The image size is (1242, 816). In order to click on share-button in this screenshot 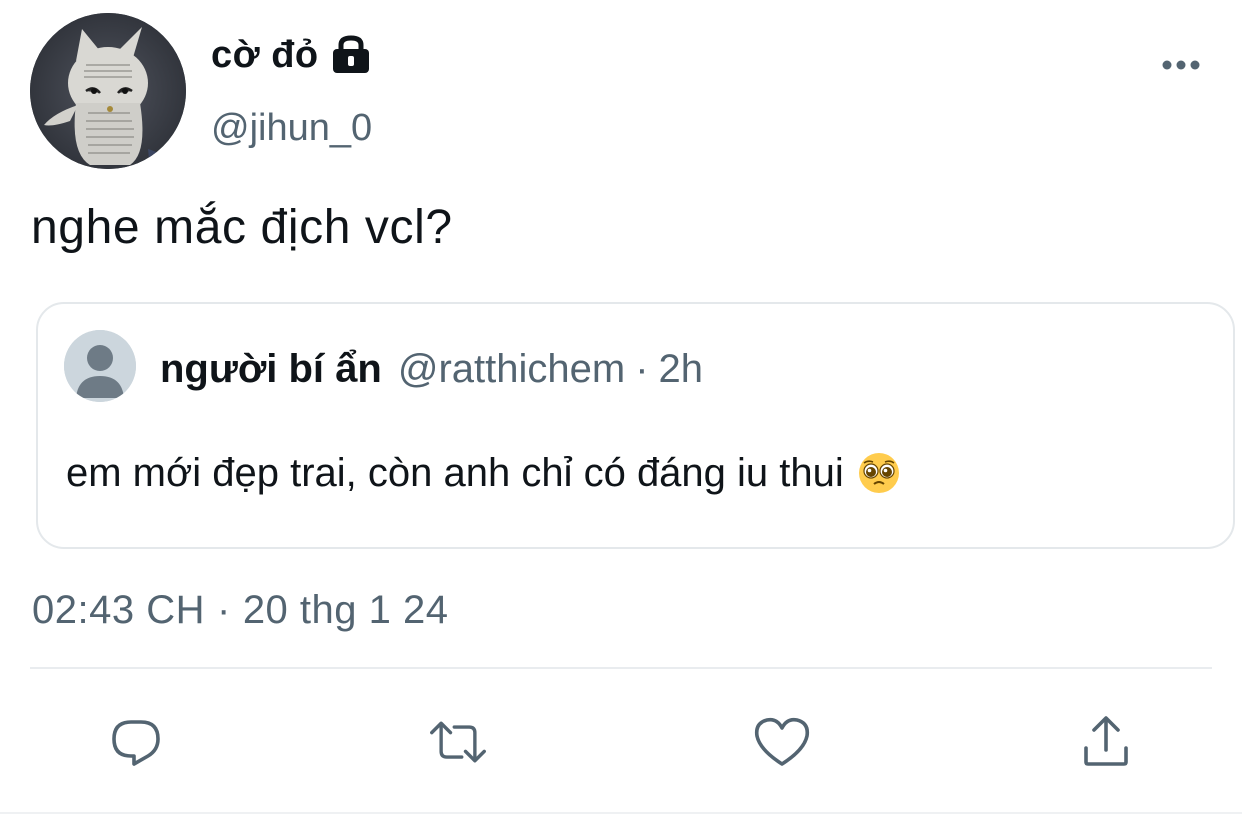, I will do `click(1106, 742)`.